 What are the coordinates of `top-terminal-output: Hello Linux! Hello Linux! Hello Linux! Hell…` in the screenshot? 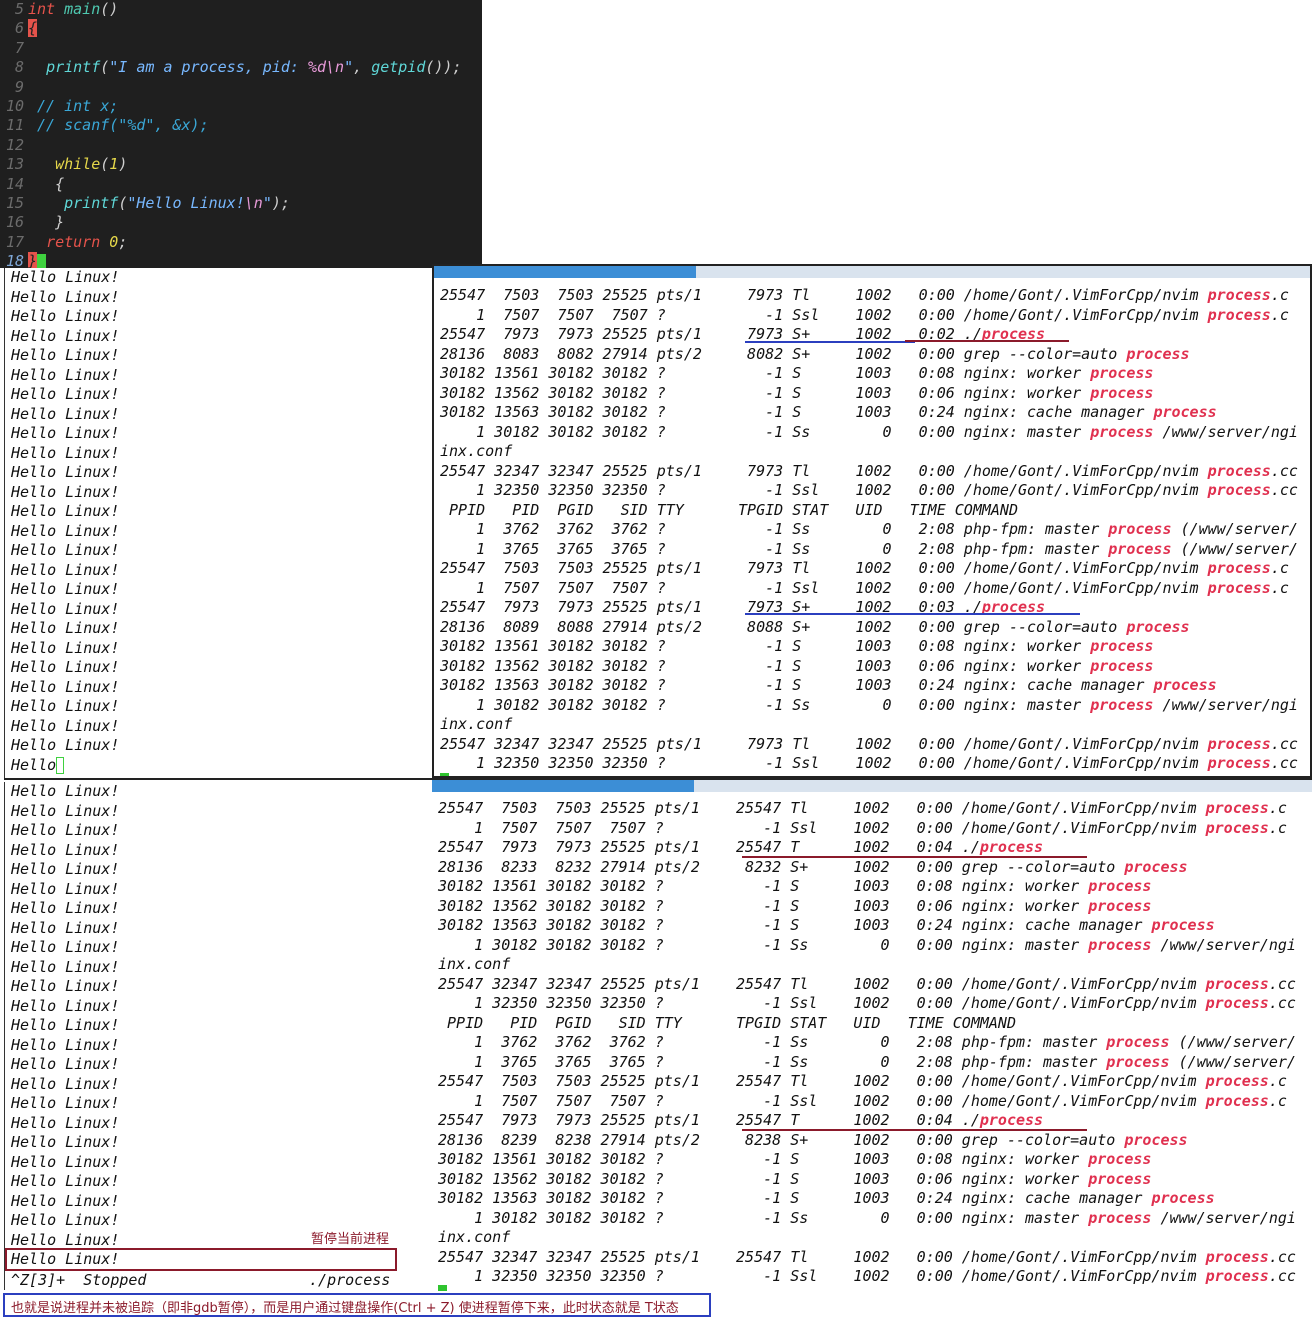 It's located at (218, 523).